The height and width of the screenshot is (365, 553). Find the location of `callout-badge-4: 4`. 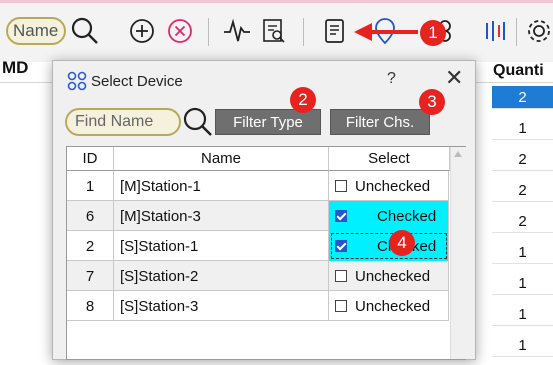

callout-badge-4: 4 is located at coordinates (402, 243).